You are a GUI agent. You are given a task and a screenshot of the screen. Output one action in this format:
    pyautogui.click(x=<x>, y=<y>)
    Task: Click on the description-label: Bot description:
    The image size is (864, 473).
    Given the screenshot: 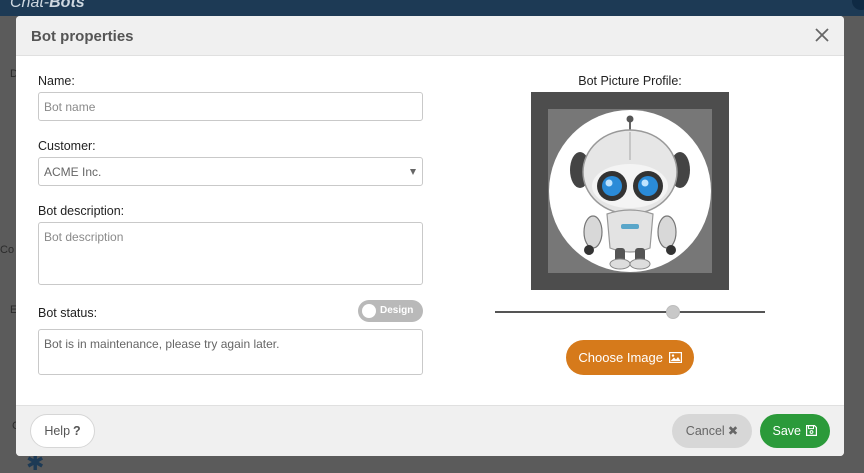 What is the action you would take?
    pyautogui.click(x=81, y=211)
    